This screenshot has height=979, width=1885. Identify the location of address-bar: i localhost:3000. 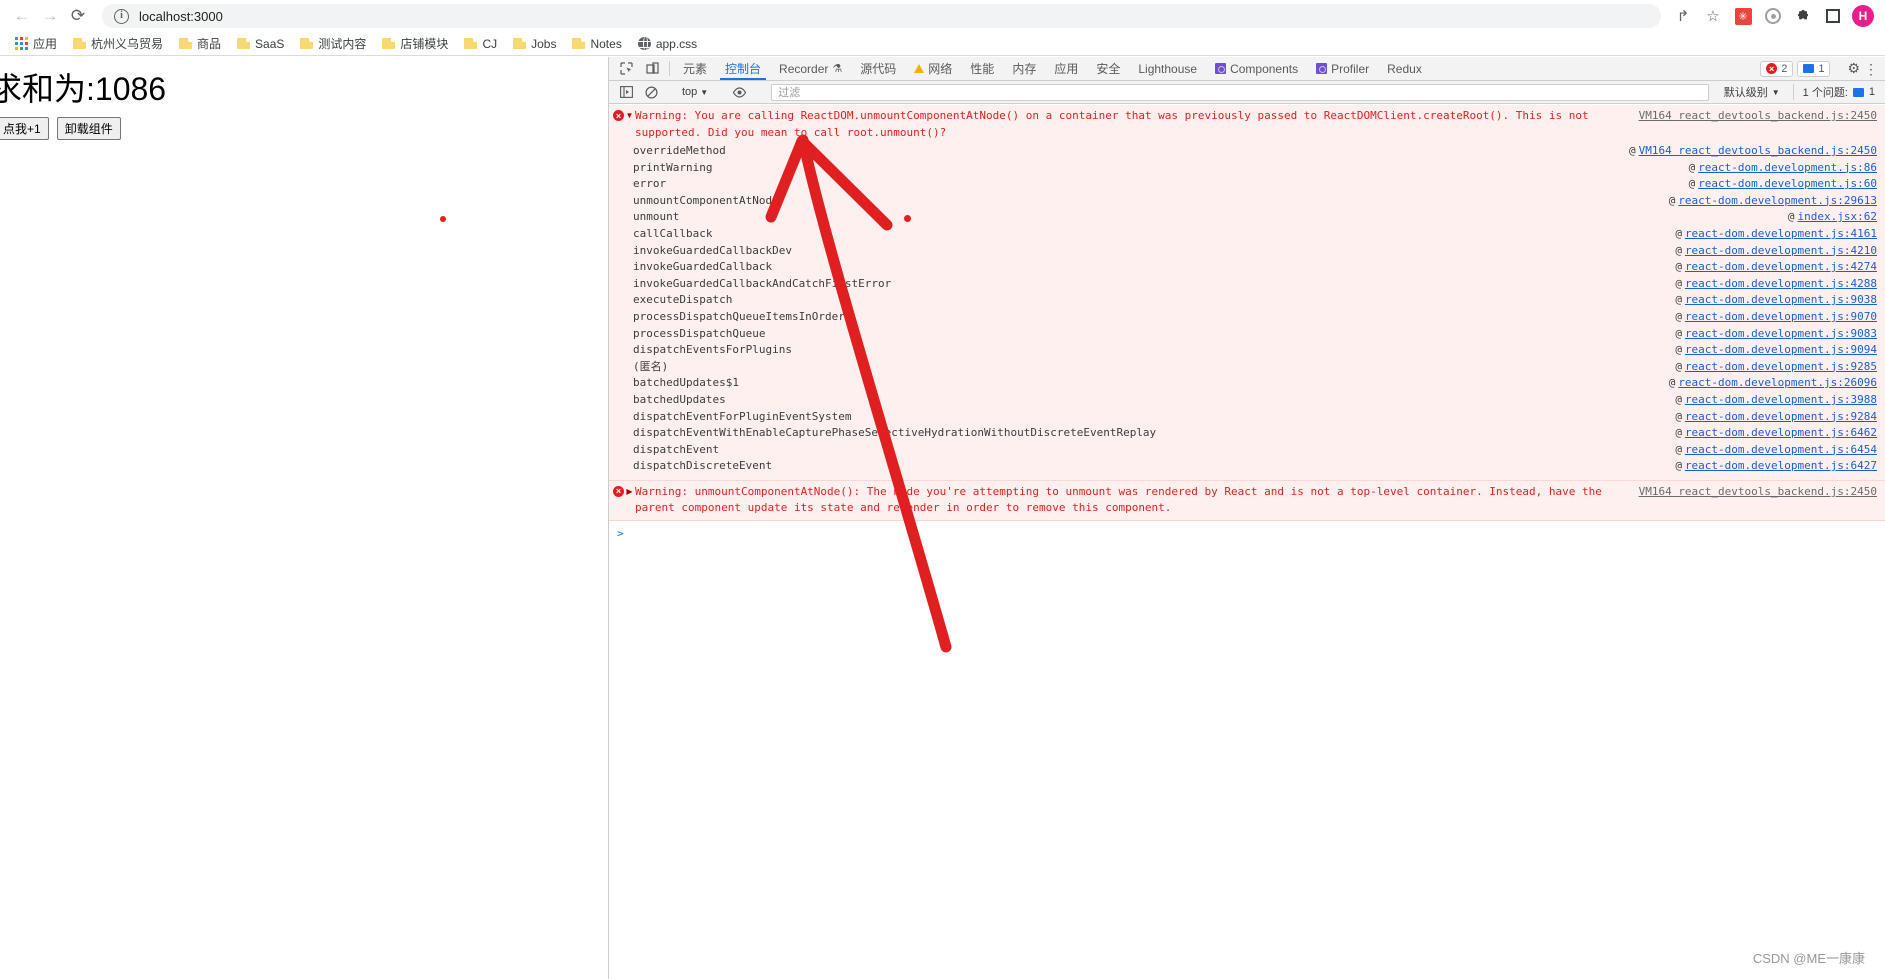
(881, 16).